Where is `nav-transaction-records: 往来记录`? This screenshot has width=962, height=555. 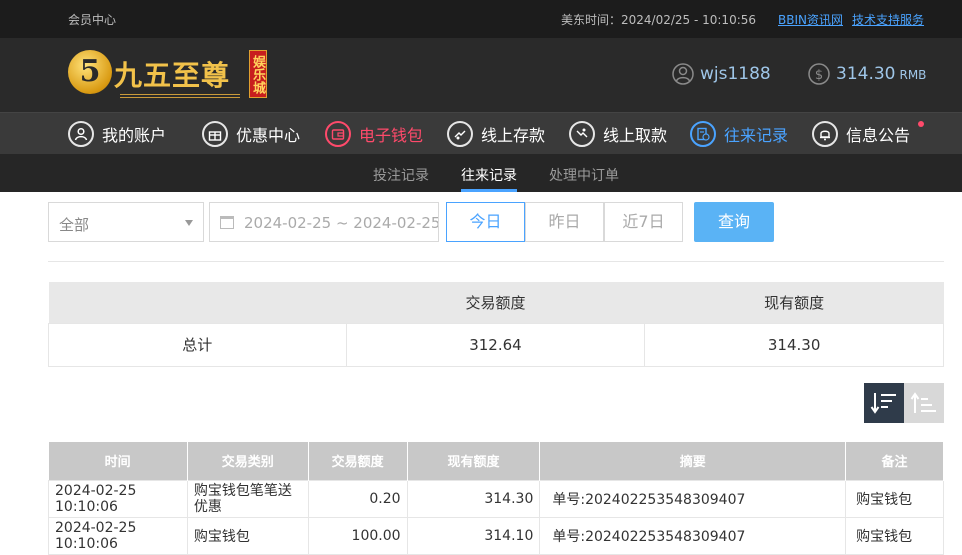
nav-transaction-records: 往来记录 is located at coordinates (739, 134).